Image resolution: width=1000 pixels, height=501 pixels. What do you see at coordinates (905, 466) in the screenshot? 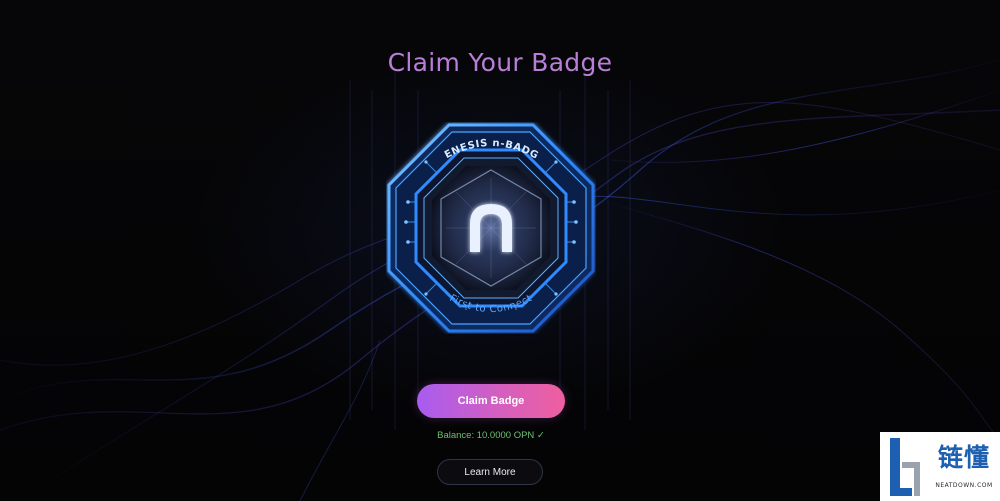
I see `neatdown-logo-icon` at bounding box center [905, 466].